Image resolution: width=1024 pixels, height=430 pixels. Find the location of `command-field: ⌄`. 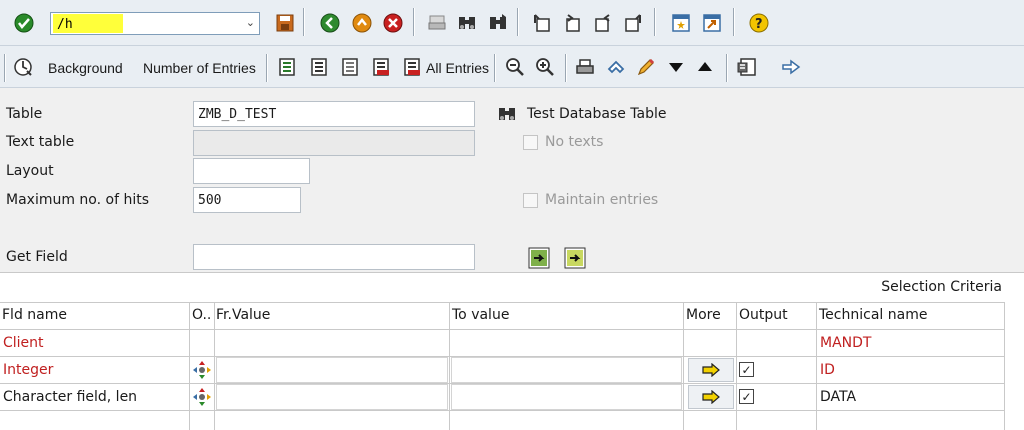

command-field: ⌄ is located at coordinates (155, 23).